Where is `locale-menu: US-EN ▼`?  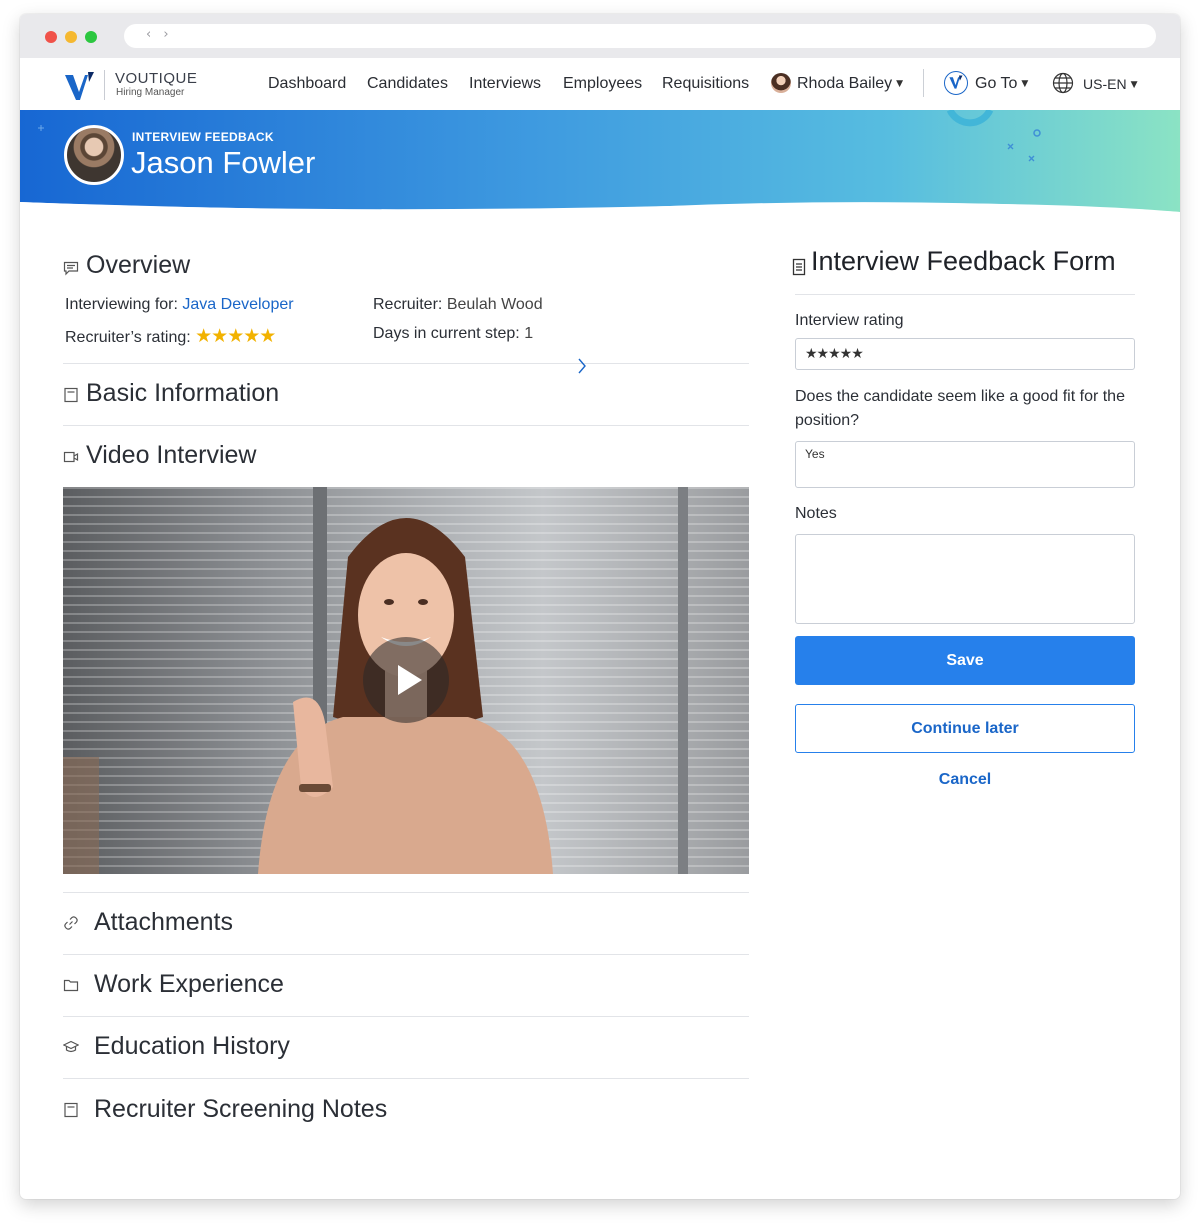 locale-menu: US-EN ▼ is located at coordinates (1110, 84).